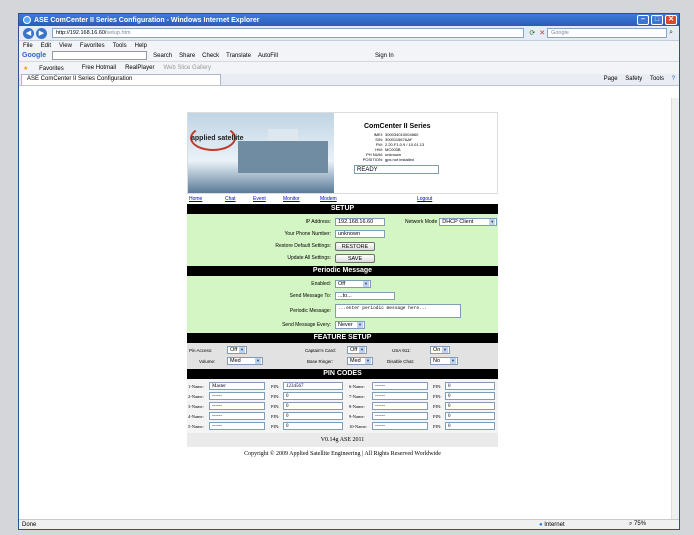  I want to click on favorites-button: ★ Favorites, so click(48, 68).